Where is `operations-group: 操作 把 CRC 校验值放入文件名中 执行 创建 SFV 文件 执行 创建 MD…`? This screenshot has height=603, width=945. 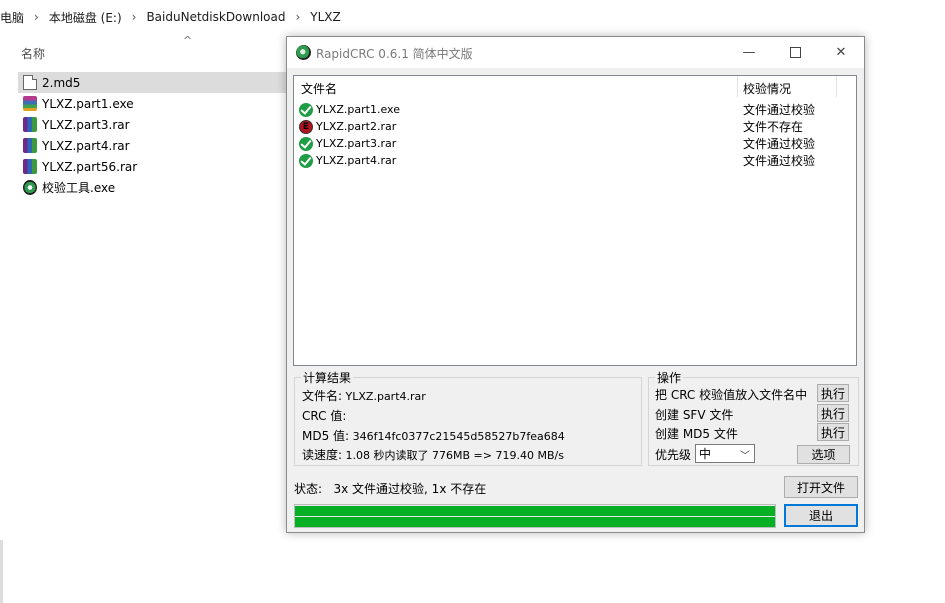 operations-group: 操作 把 CRC 校验值放入文件名中 执行 创建 SFV 文件 执行 创建 MD… is located at coordinates (753, 417).